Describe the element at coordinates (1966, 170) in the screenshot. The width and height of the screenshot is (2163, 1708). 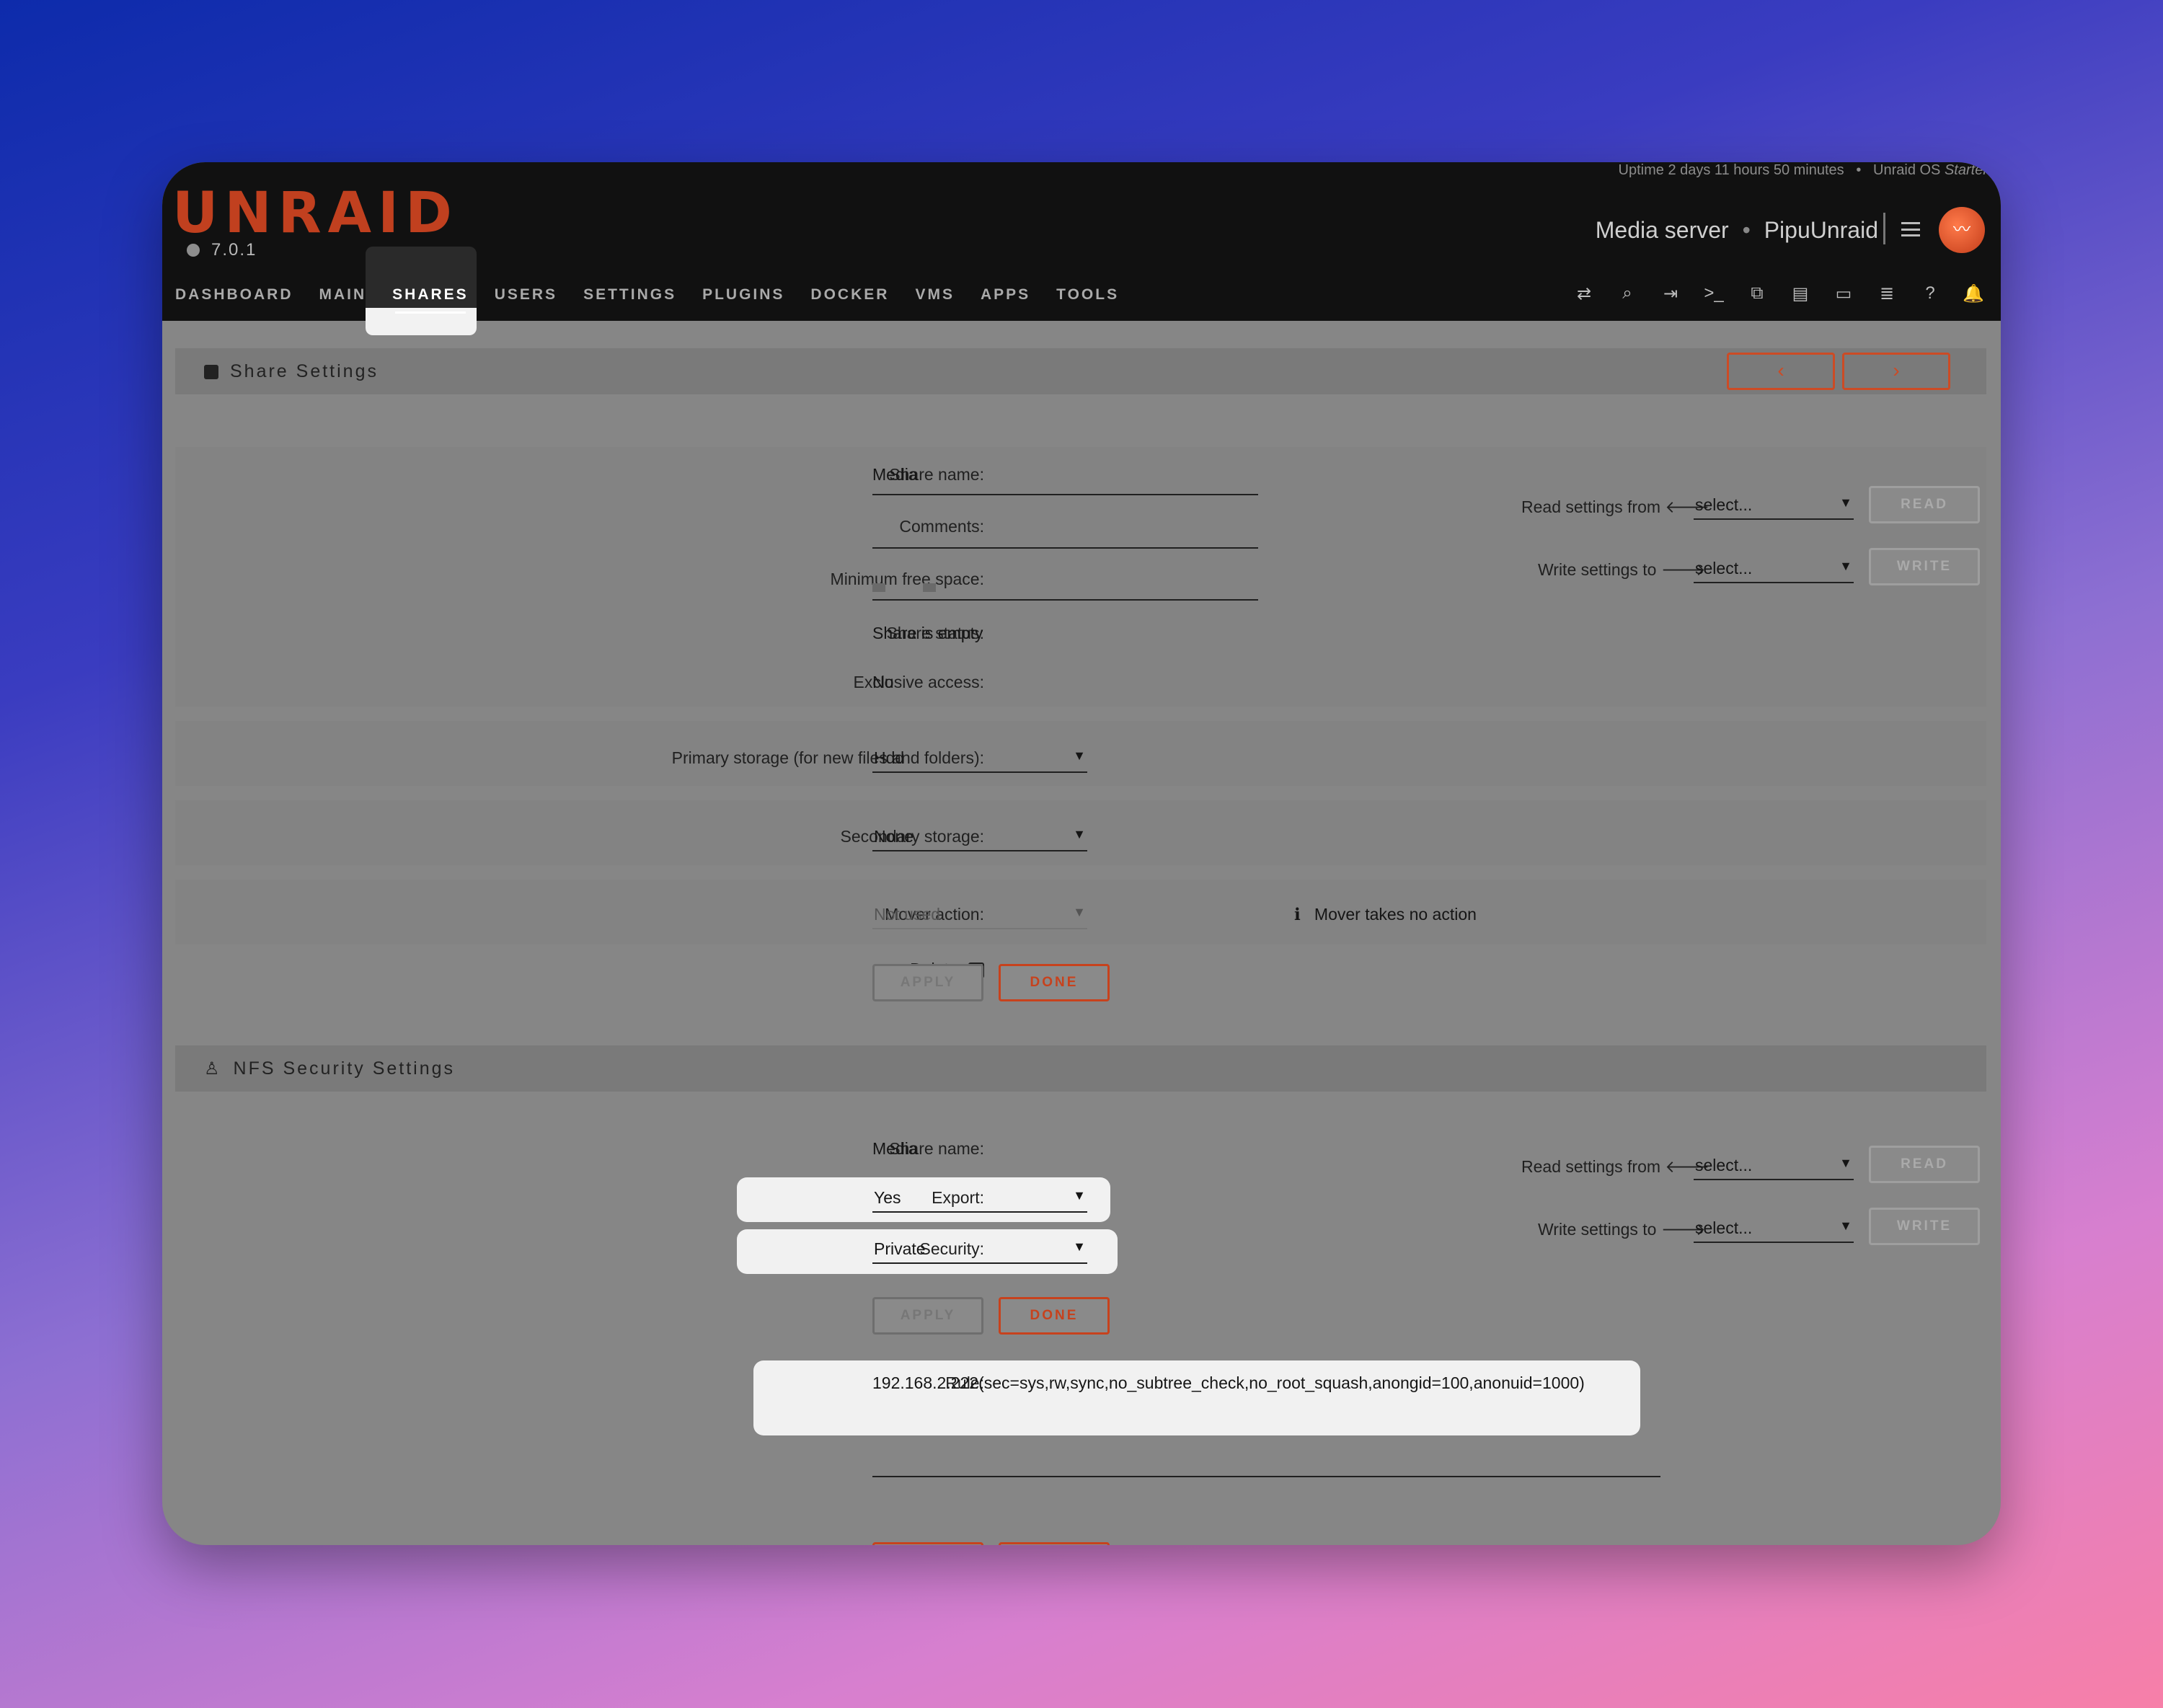
I see `license-type: Starter` at that location.